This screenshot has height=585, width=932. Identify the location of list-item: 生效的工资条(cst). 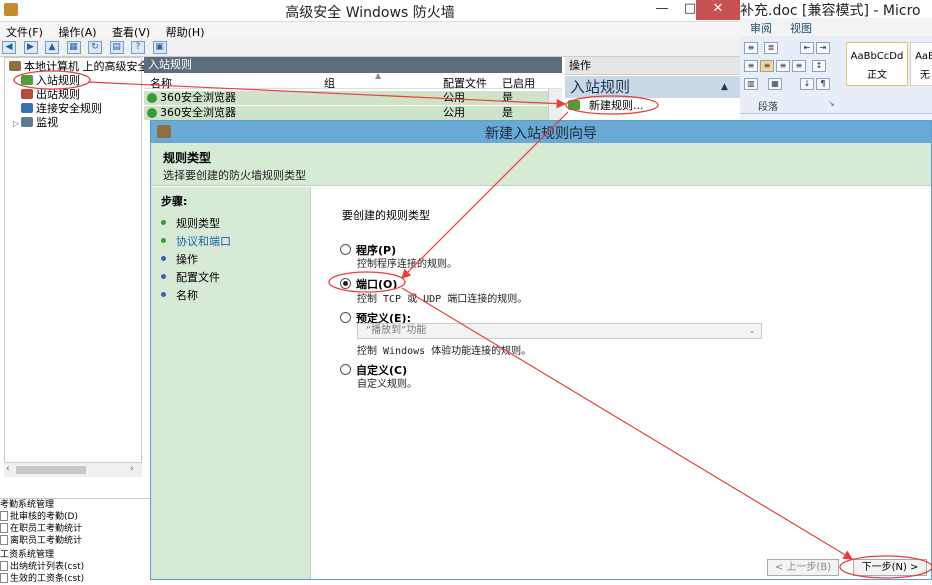
(42, 579).